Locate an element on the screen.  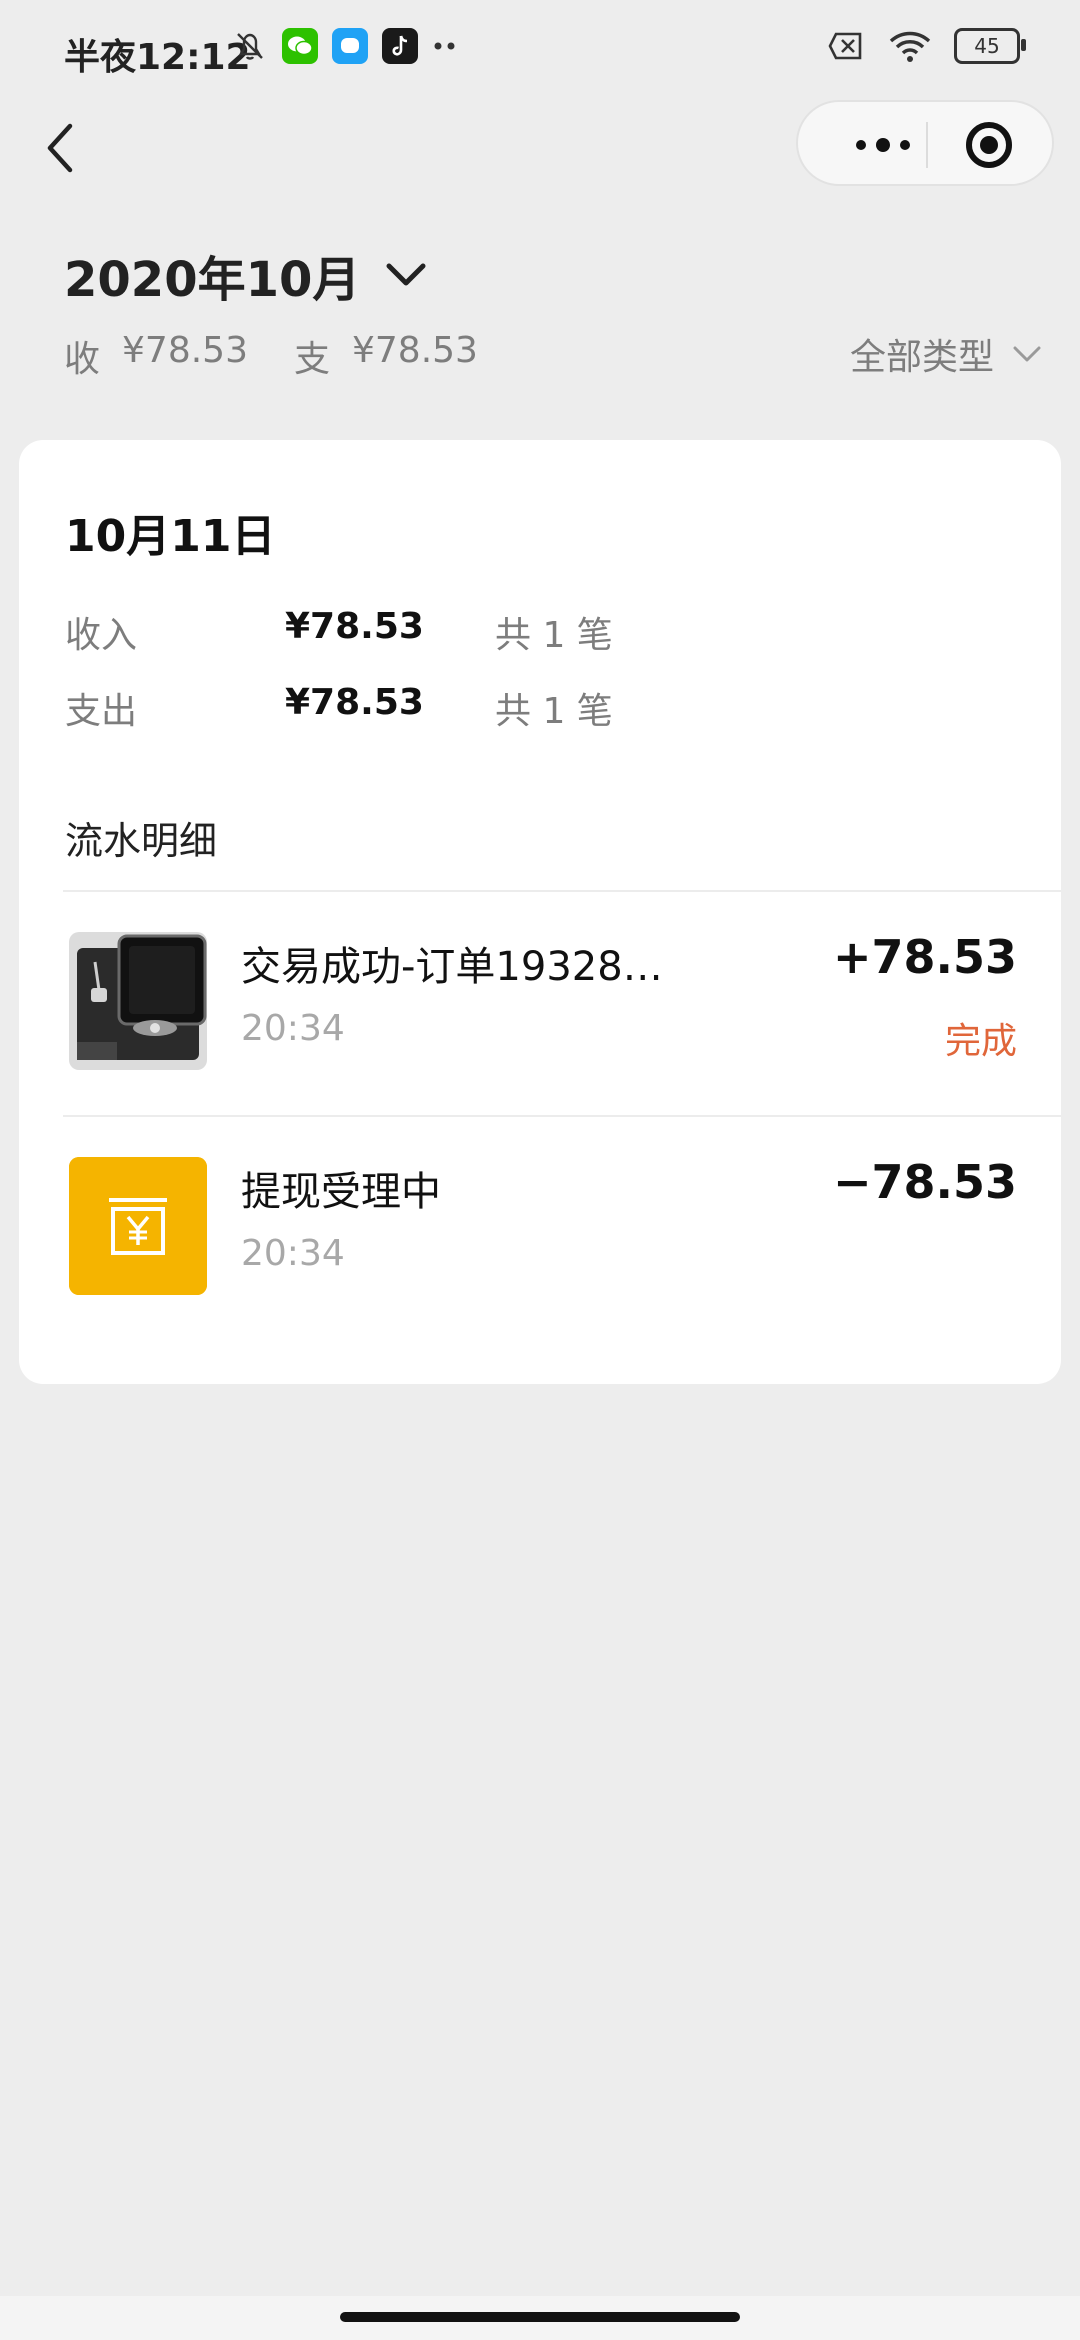
system-icons: 45 is located at coordinates (926, 46).